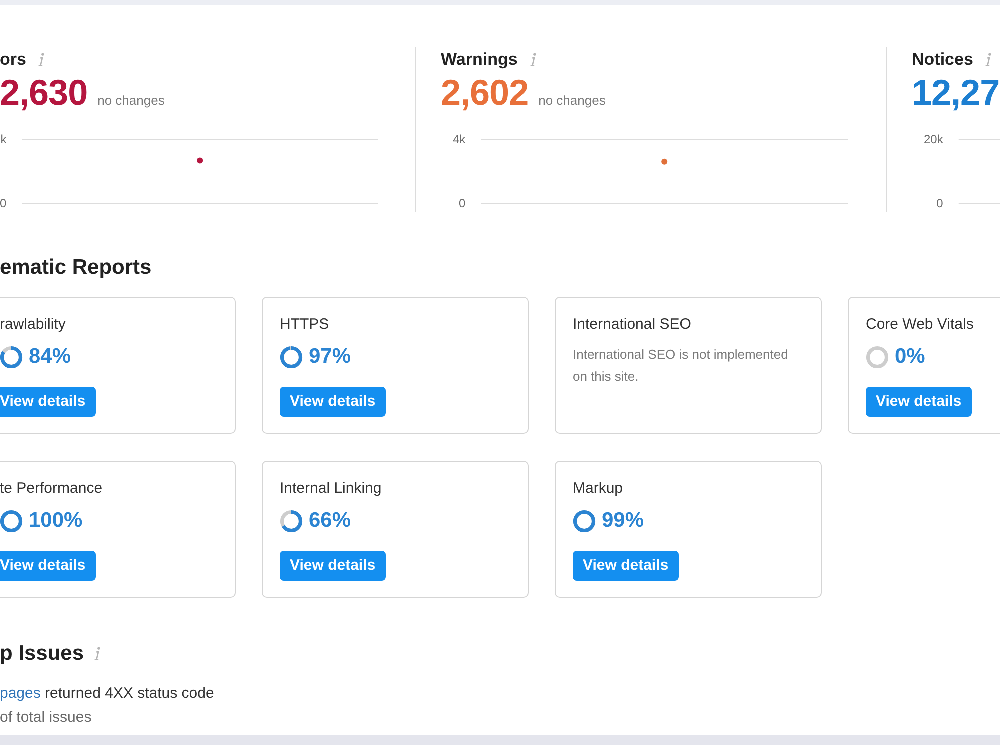 The width and height of the screenshot is (1000, 750). Describe the element at coordinates (485, 93) in the screenshot. I see `metric-value: 2,602` at that location.